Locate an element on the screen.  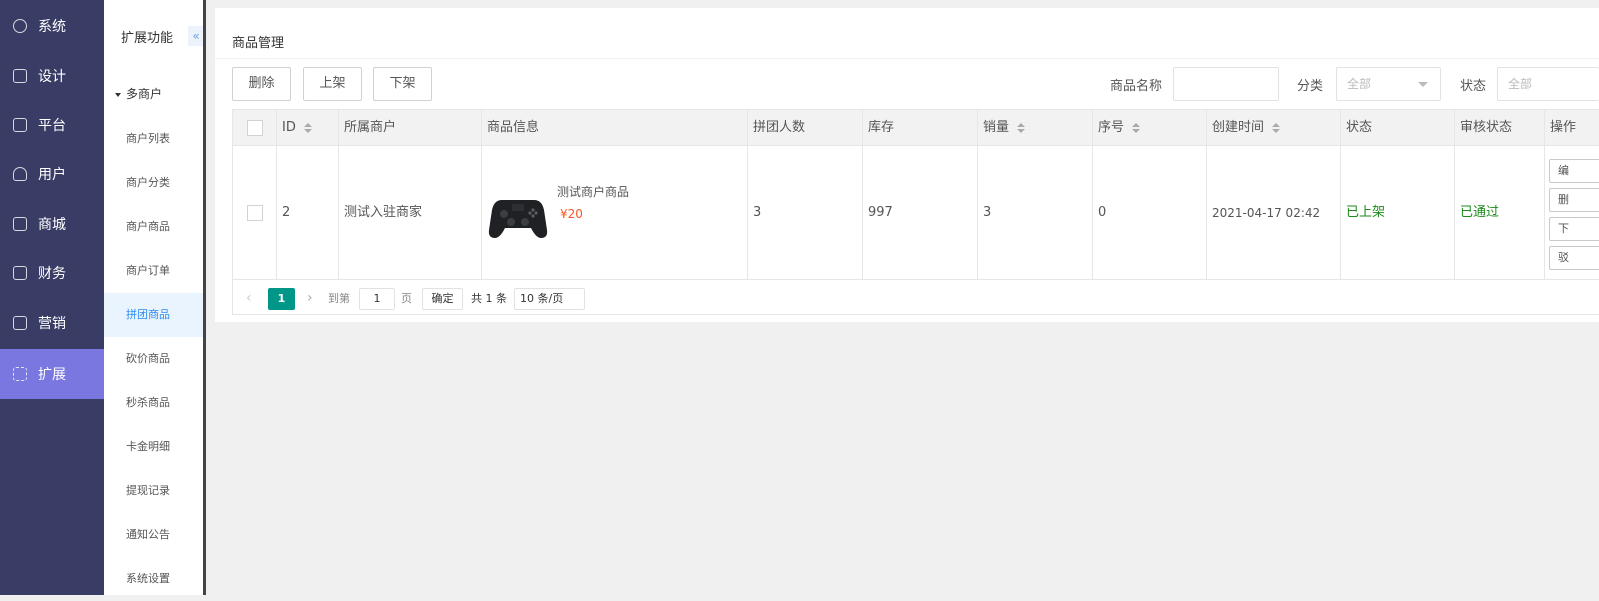
sidebar-item-label: 用户 is located at coordinates (52, 174).